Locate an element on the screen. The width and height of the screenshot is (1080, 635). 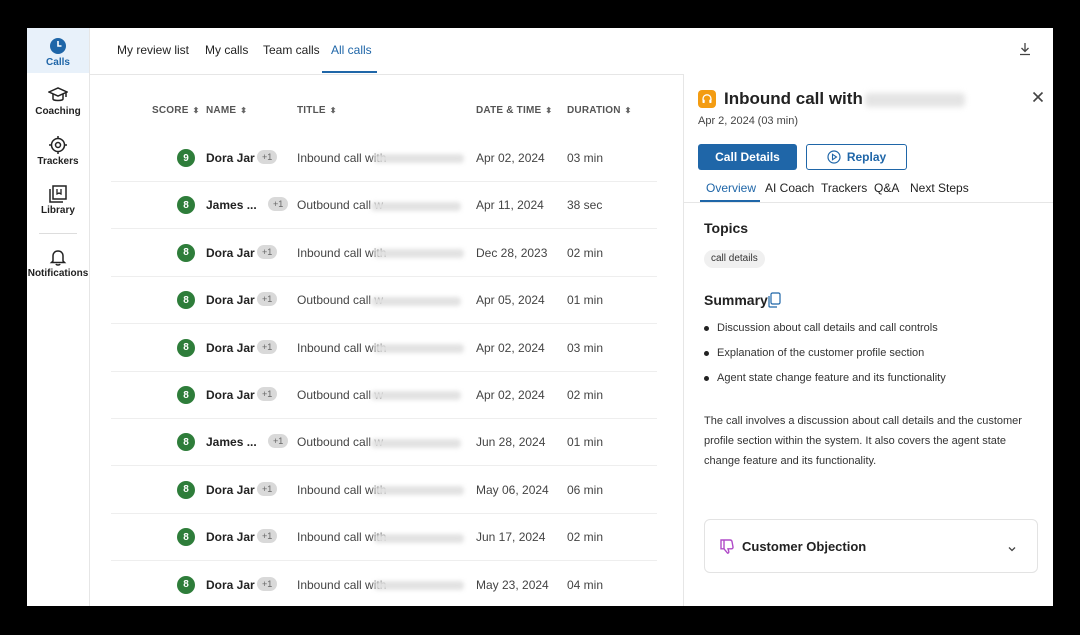
tab-ai-coach: AI Coach is located at coordinates (789, 188).